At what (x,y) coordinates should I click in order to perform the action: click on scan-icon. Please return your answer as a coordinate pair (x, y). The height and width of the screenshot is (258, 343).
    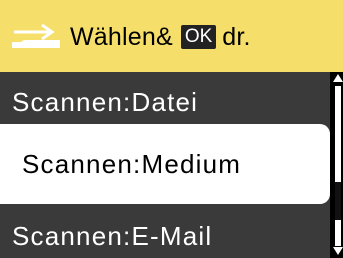
    Looking at the image, I should click on (36, 35).